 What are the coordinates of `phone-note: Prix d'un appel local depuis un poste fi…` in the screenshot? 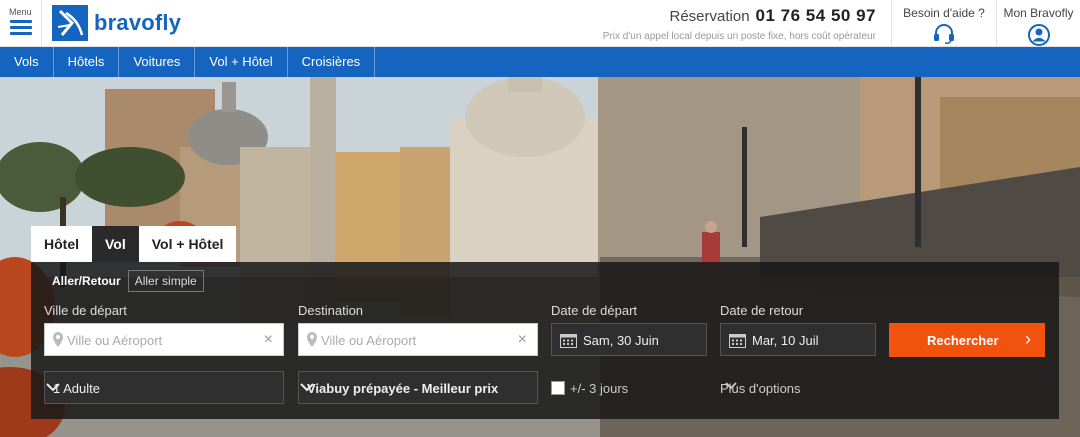 It's located at (739, 36).